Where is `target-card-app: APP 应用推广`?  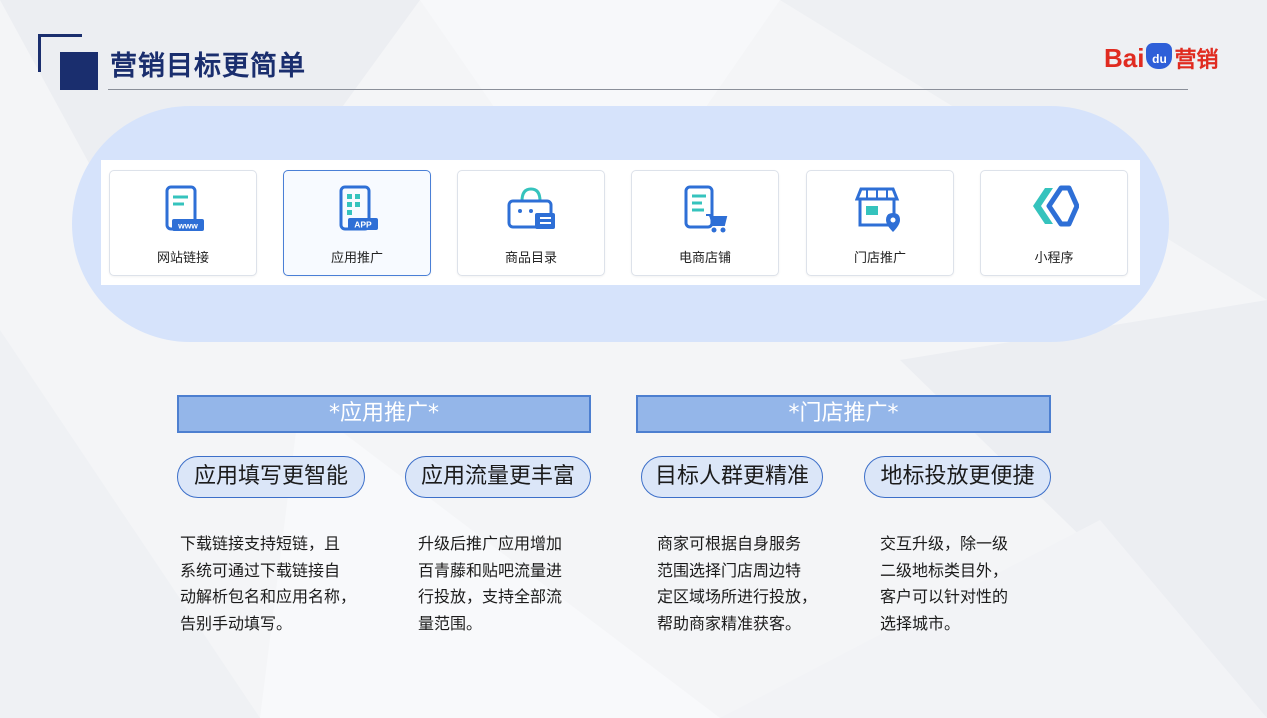 target-card-app: APP 应用推广 is located at coordinates (357, 223).